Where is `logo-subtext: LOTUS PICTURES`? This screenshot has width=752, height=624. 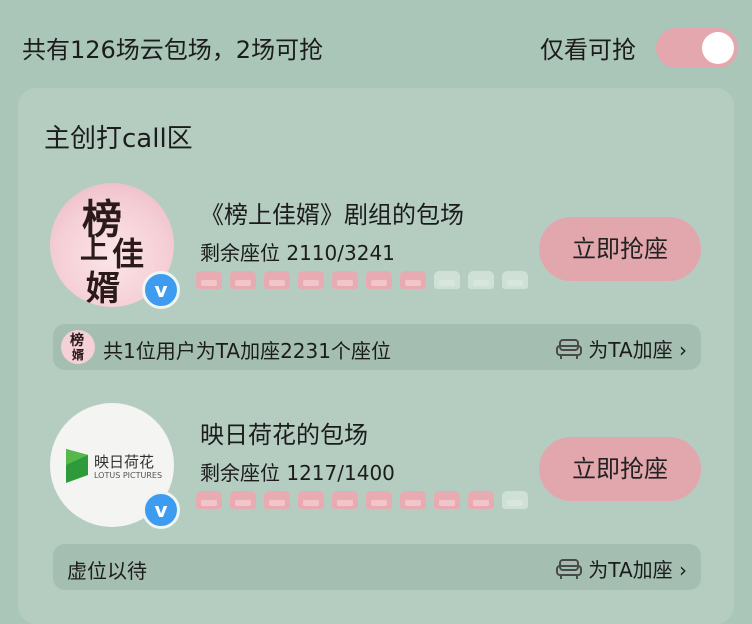
logo-subtext: LOTUS PICTURES is located at coordinates (128, 475).